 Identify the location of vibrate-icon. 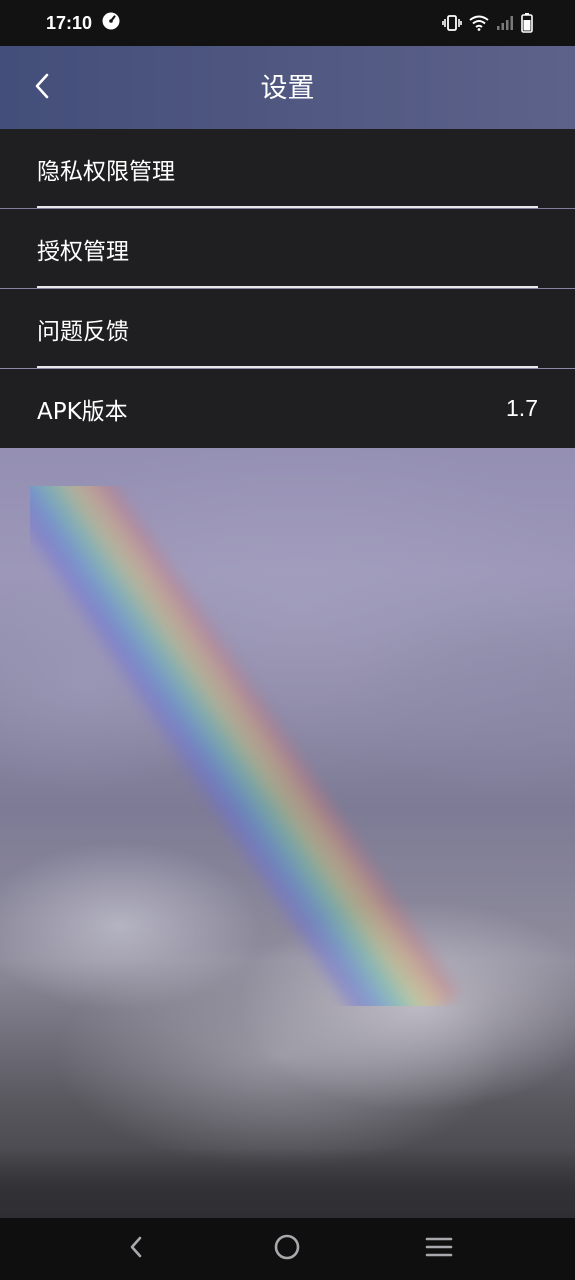
(452, 23).